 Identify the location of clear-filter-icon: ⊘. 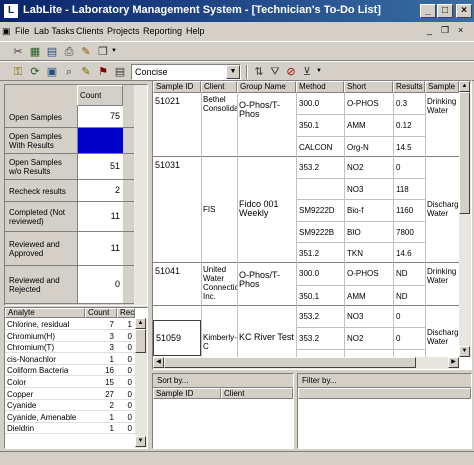
(291, 72).